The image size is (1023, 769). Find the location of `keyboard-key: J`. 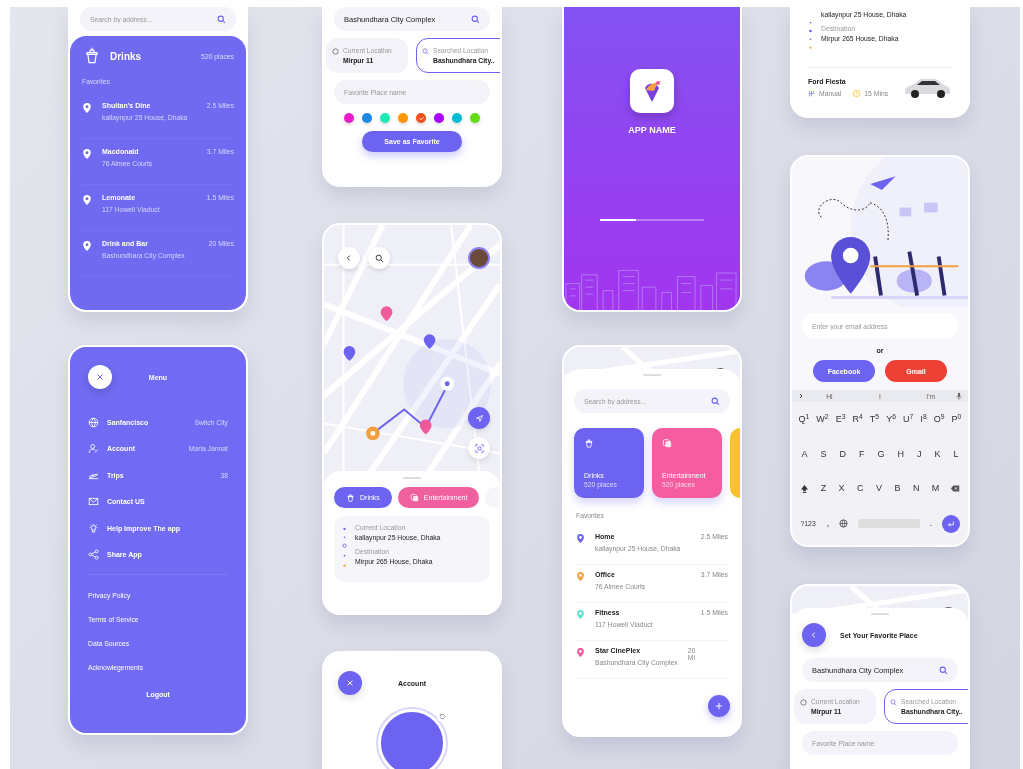

keyboard-key: J is located at coordinates (919, 454).